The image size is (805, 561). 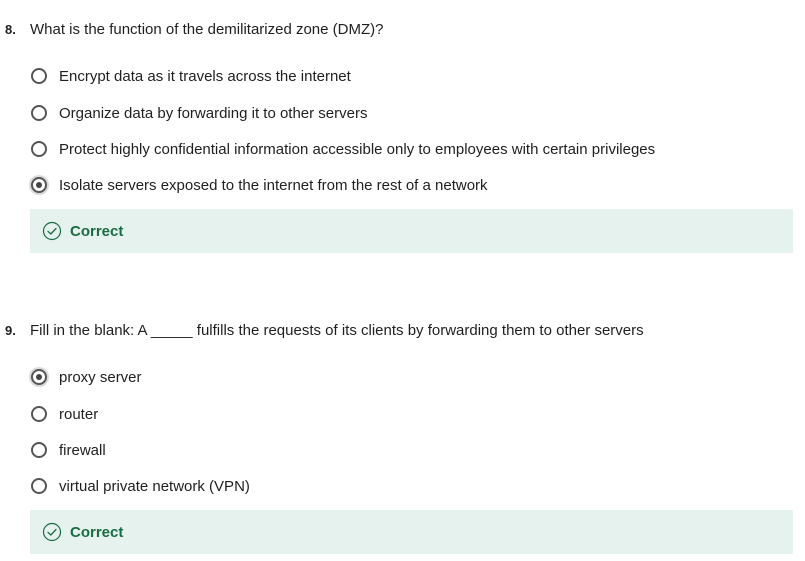 What do you see at coordinates (100, 377) in the screenshot?
I see `option-label: proxy server` at bounding box center [100, 377].